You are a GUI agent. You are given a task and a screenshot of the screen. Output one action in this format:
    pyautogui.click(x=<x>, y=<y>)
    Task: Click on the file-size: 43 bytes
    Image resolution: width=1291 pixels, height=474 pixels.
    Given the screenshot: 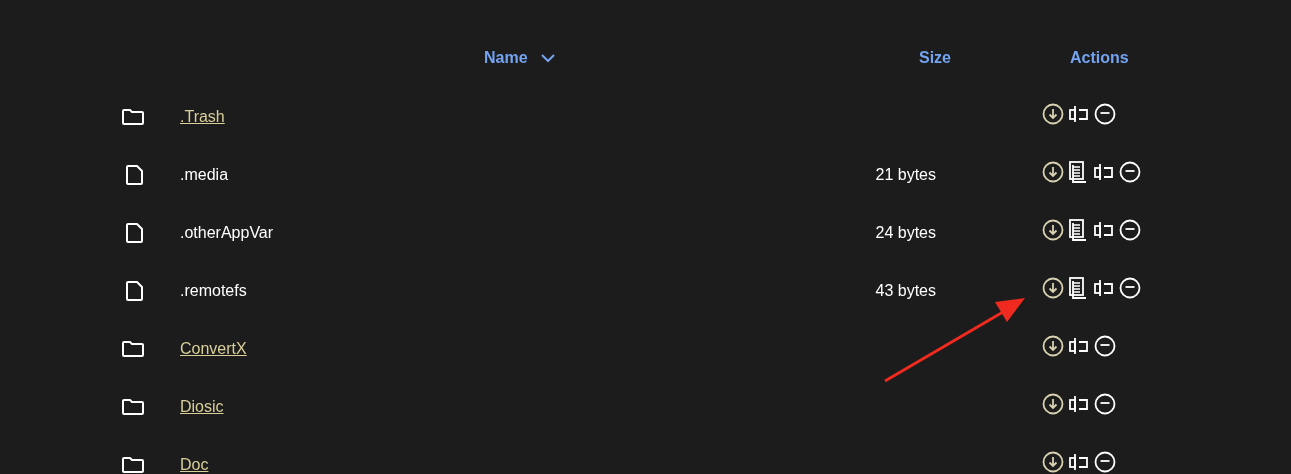 What is the action you would take?
    pyautogui.click(x=905, y=290)
    